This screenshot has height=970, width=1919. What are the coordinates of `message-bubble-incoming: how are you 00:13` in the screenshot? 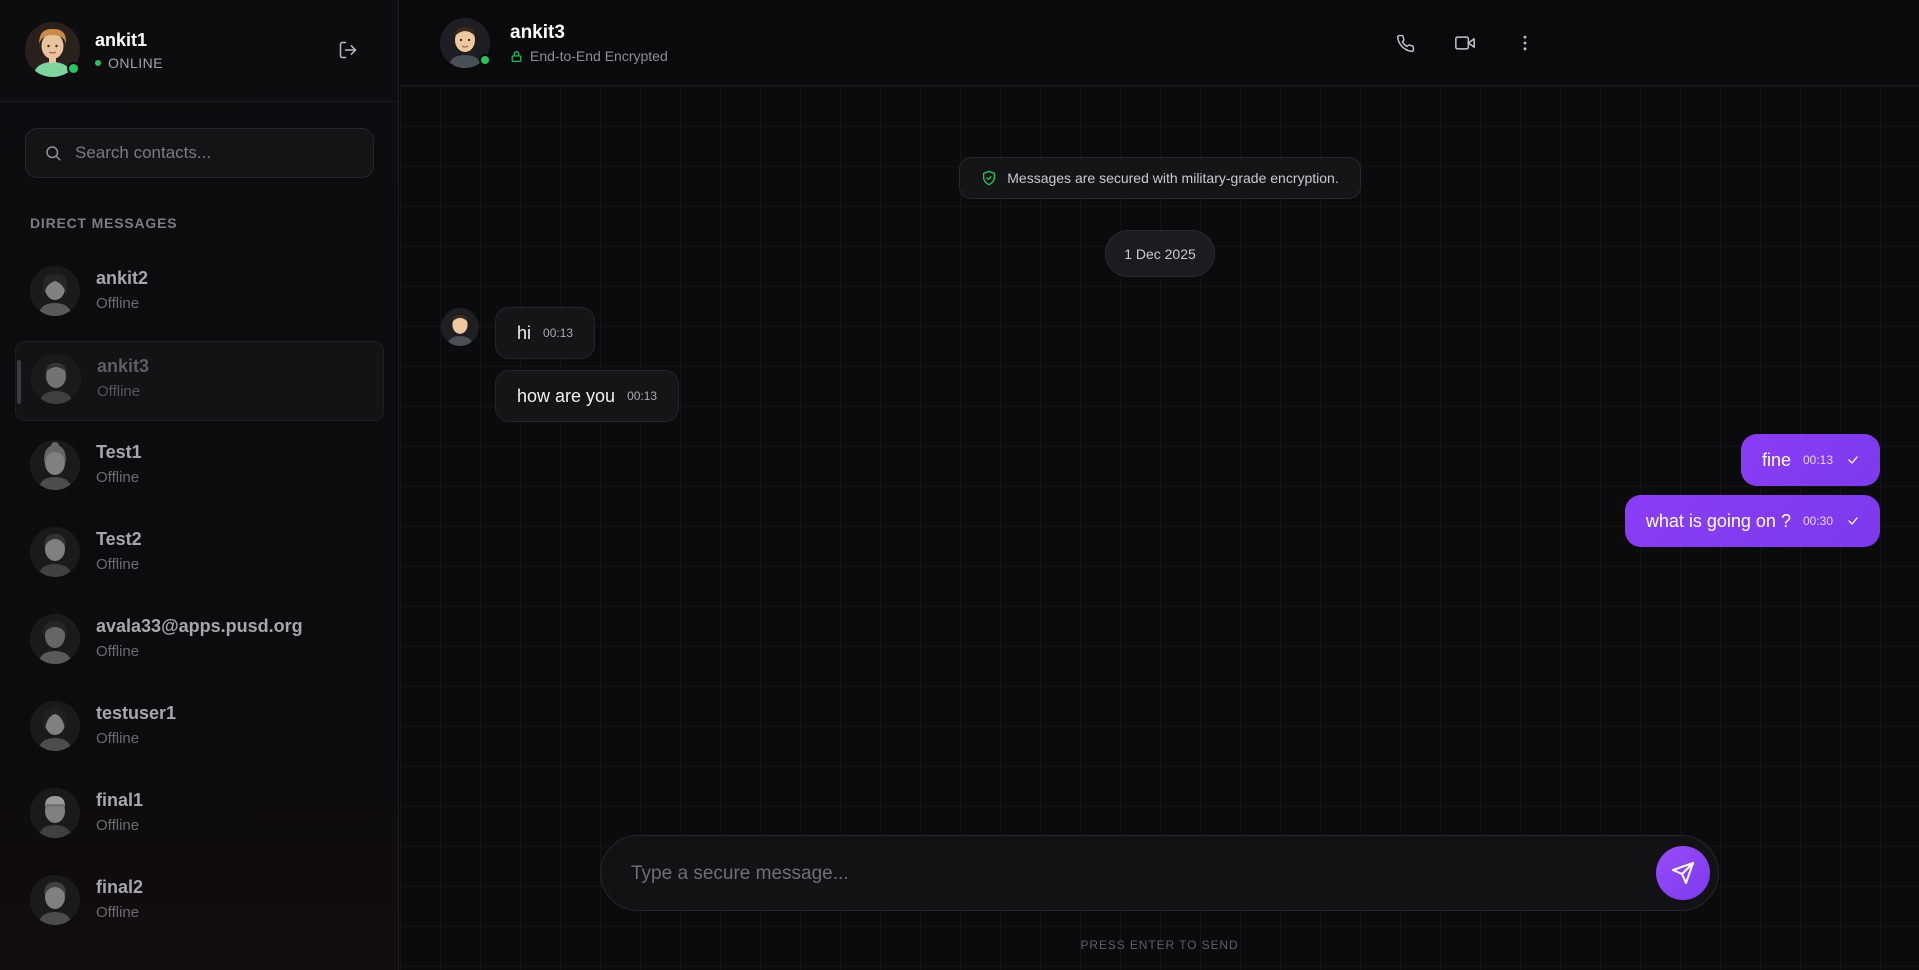 It's located at (587, 396).